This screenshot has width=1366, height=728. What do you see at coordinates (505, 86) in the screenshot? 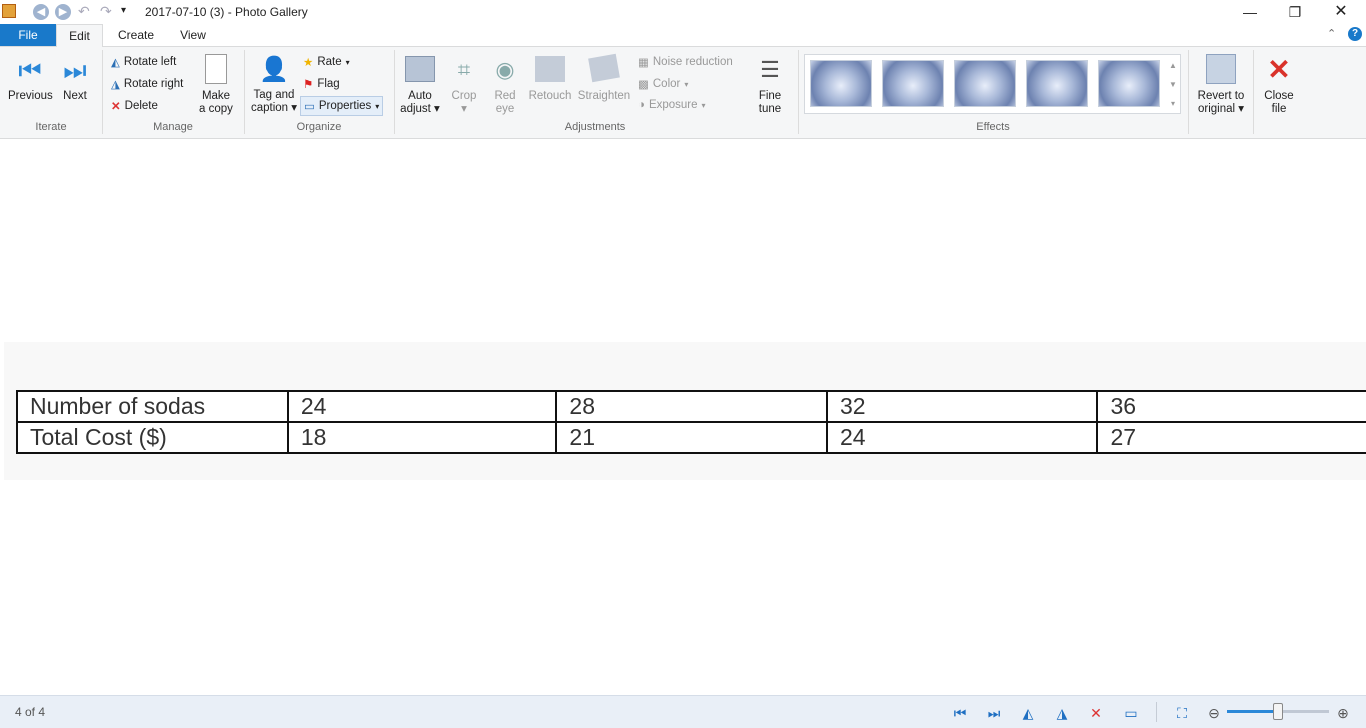
I see `red-eye-button: ◉ Red eye` at bounding box center [505, 86].